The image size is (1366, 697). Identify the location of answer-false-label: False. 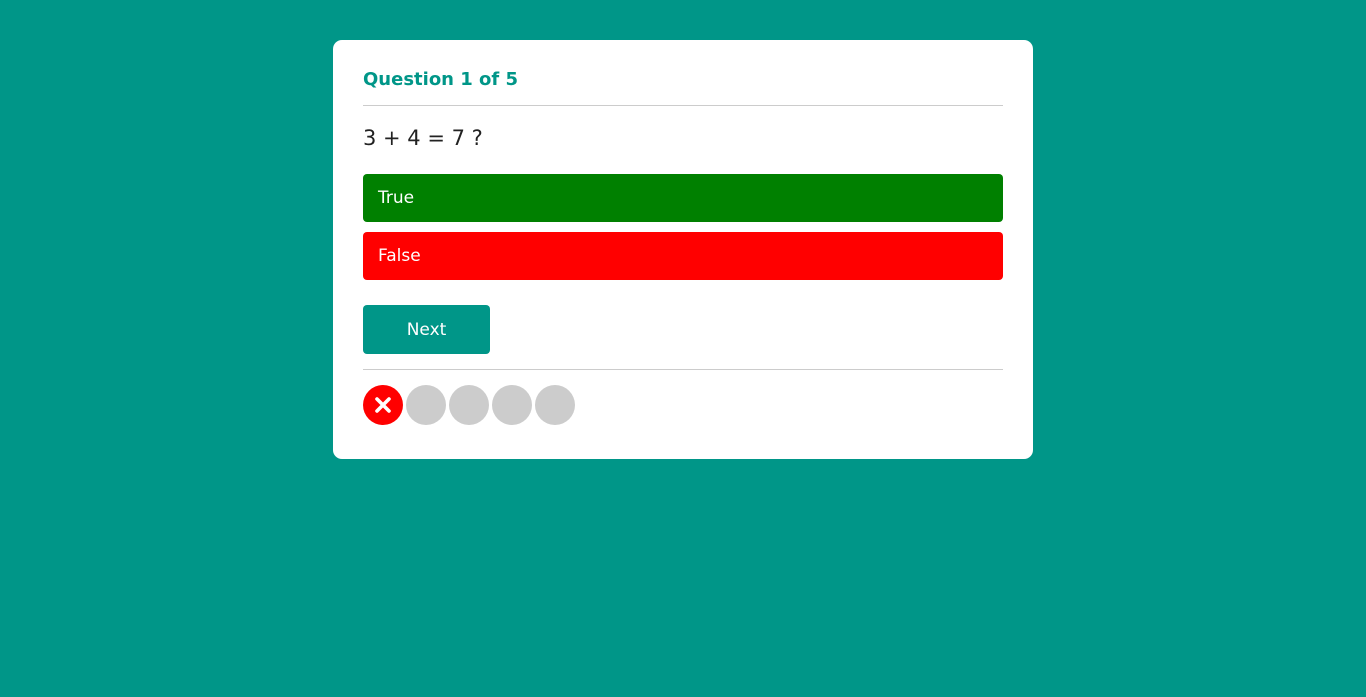
(399, 256).